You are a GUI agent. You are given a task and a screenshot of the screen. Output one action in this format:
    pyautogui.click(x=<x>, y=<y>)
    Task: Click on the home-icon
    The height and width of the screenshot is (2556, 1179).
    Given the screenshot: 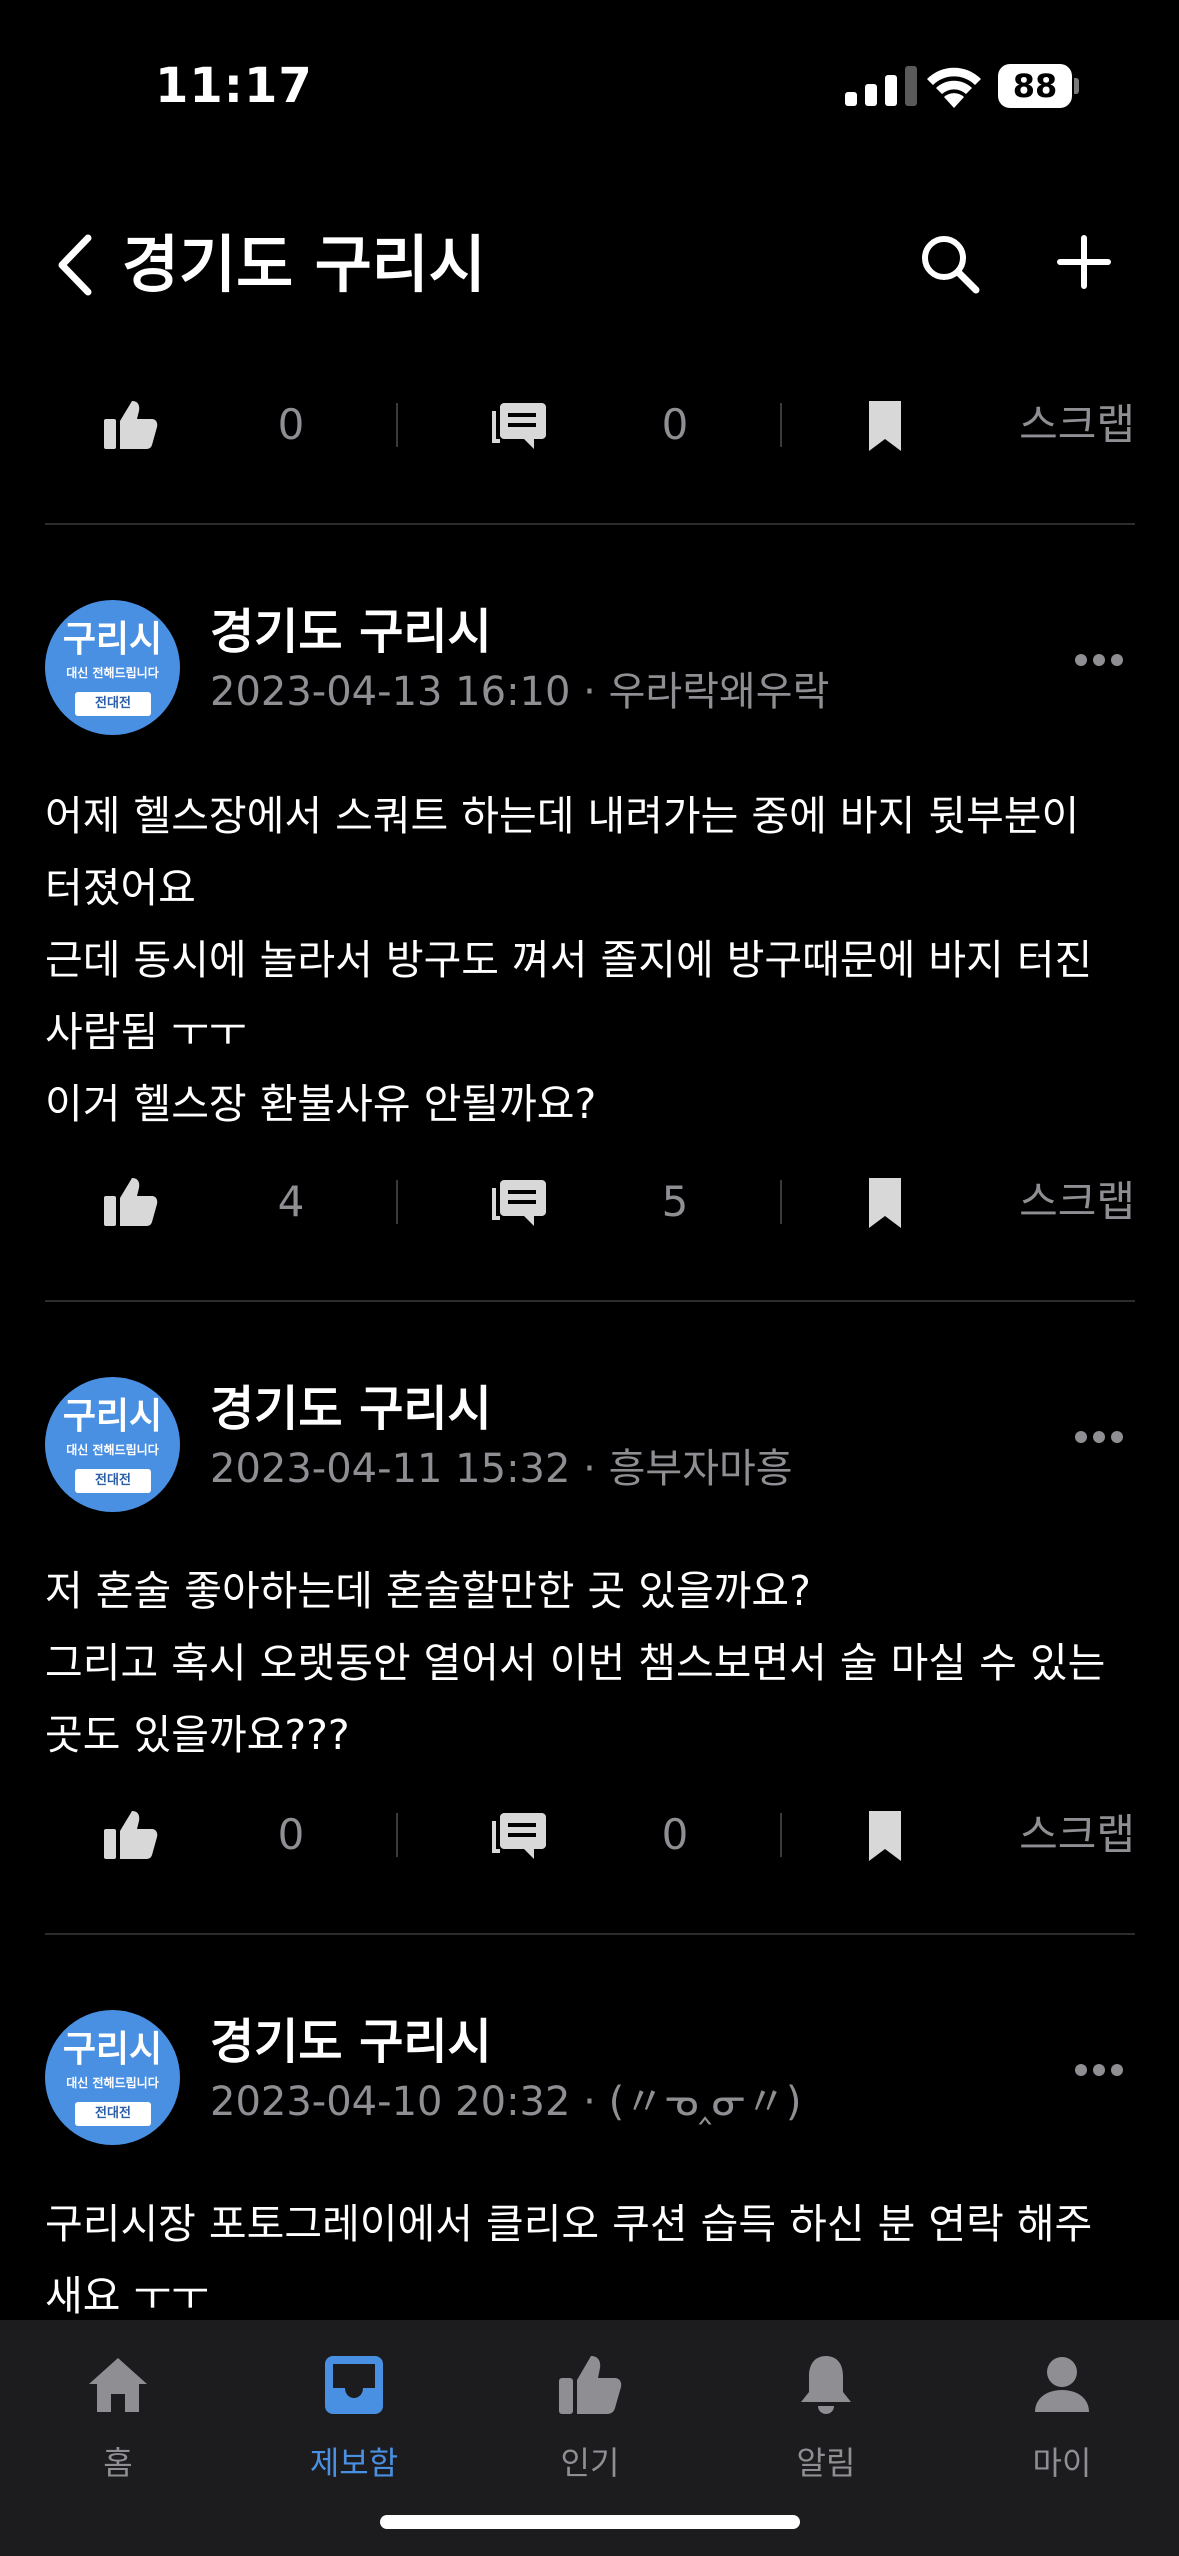 What is the action you would take?
    pyautogui.click(x=118, y=2385)
    